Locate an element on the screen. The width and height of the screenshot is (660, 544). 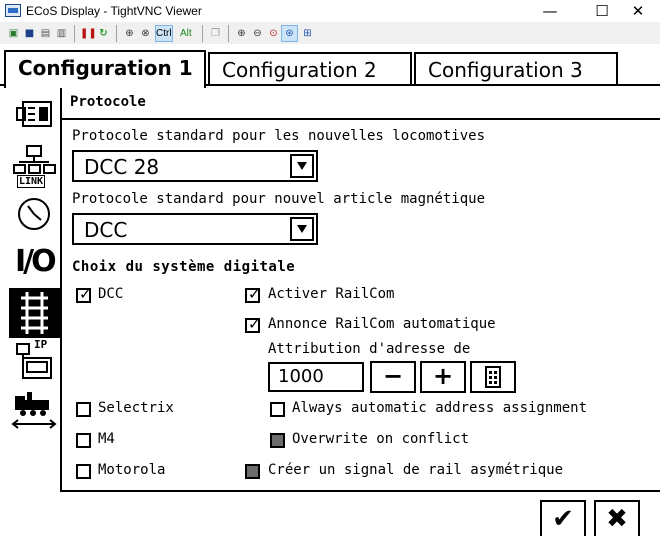
tab-configuration-1: Configuration 1 is located at coordinates (105, 69).